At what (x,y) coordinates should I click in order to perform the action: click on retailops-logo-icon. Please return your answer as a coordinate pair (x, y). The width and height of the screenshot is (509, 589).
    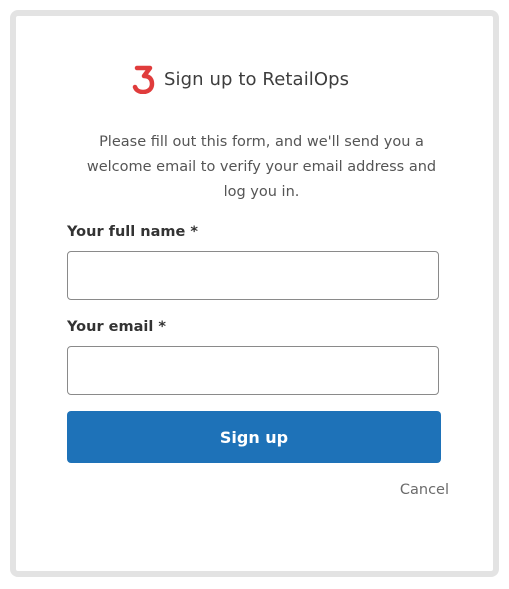
    Looking at the image, I should click on (144, 79).